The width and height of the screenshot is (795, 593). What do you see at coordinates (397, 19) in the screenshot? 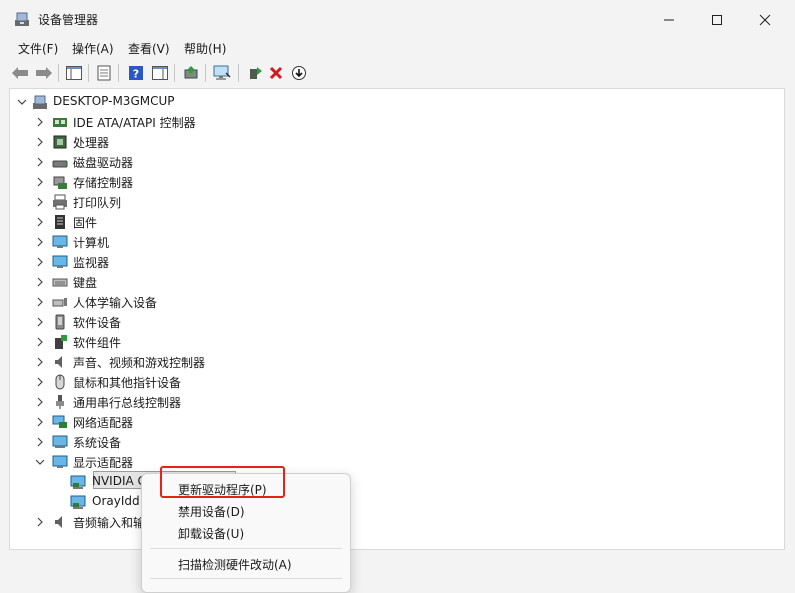
I see `title-bar: 设备管理器` at bounding box center [397, 19].